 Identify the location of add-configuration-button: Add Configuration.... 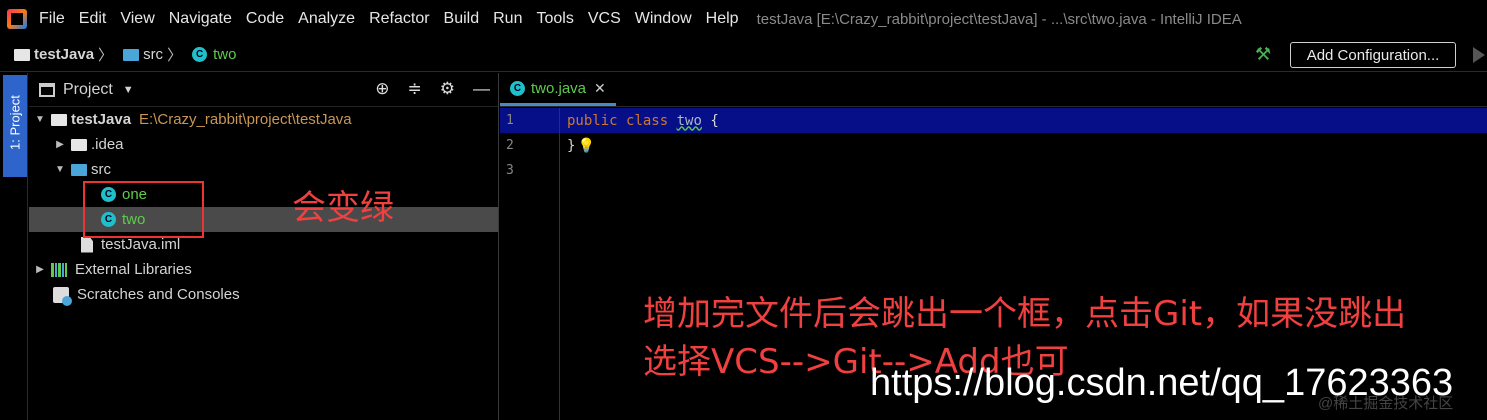
(1373, 55).